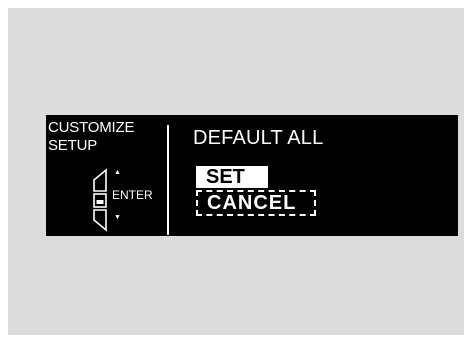  Describe the element at coordinates (168, 180) in the screenshot. I see `divider` at that location.